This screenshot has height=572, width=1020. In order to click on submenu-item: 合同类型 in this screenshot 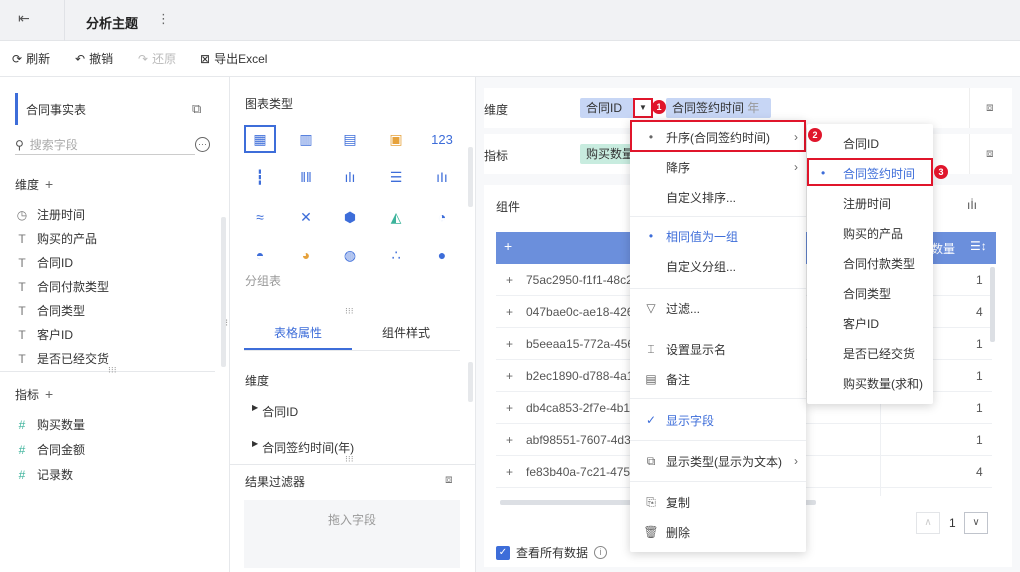, I will do `click(870, 293)`.